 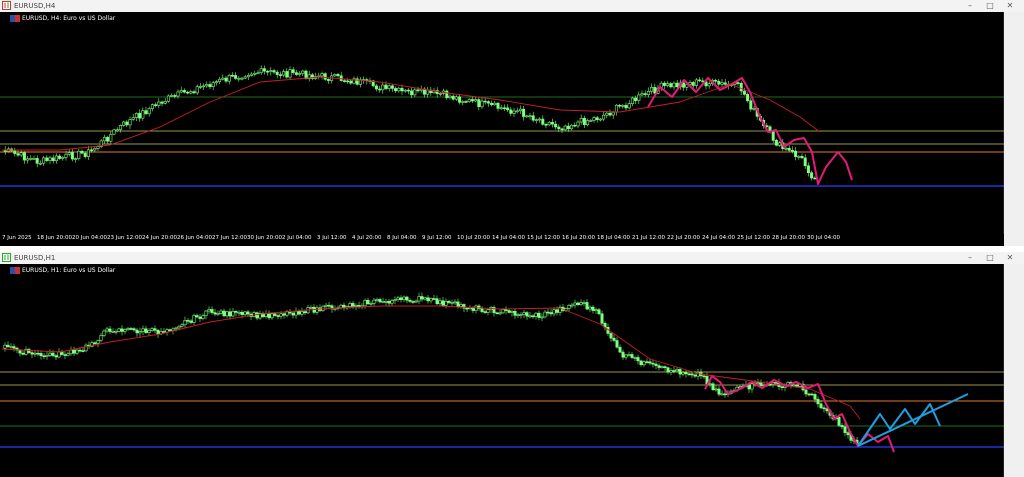 What do you see at coordinates (15, 270) in the screenshot?
I see `flag-icon` at bounding box center [15, 270].